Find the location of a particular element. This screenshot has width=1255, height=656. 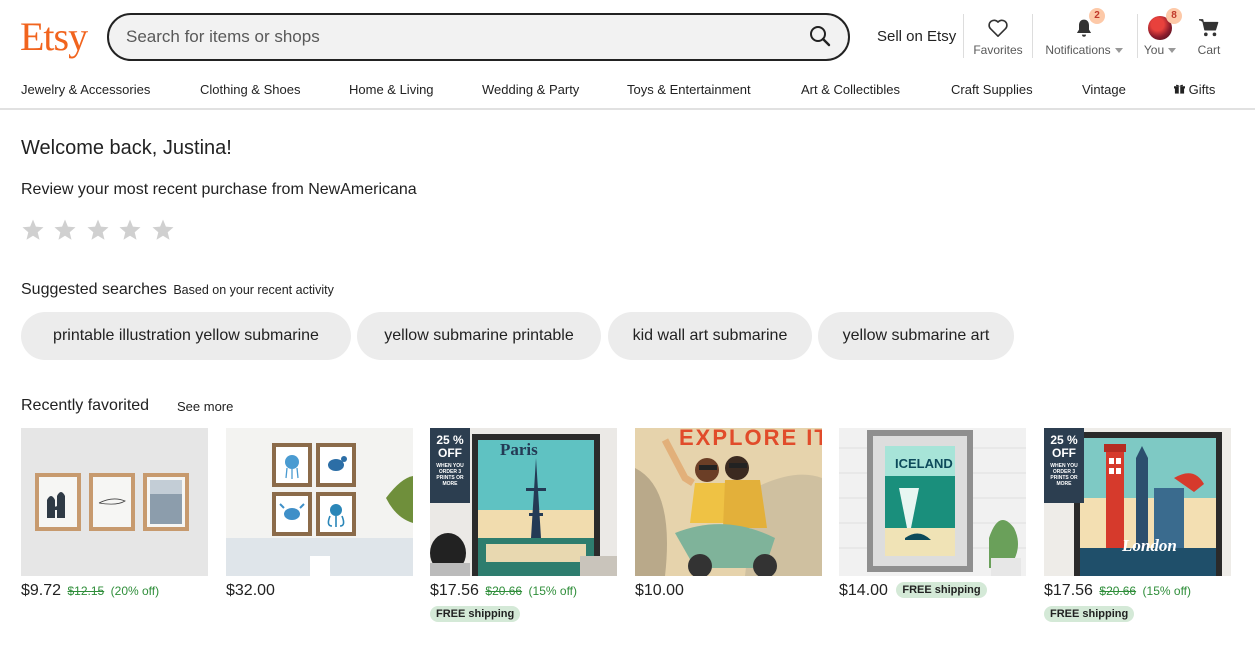

gift-icon is located at coordinates (1179, 89).